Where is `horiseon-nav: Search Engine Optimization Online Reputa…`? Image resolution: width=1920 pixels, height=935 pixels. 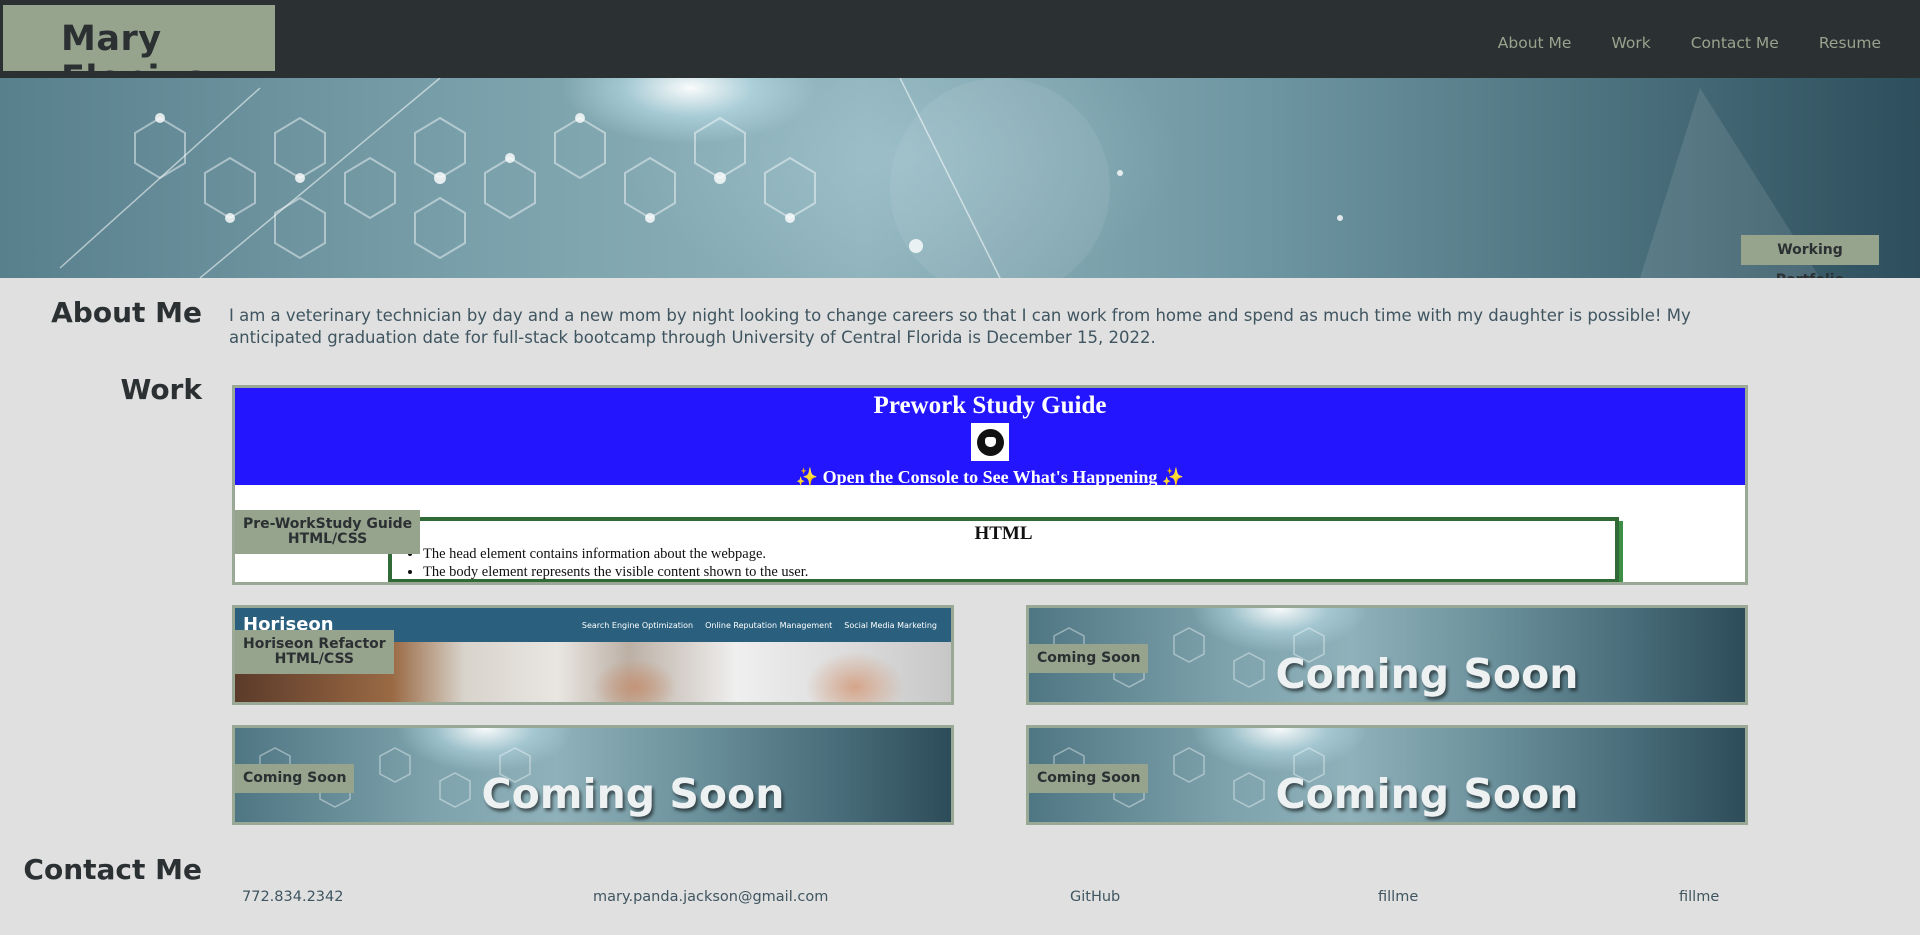 horiseon-nav: Search Engine Optimization Online Reputa… is located at coordinates (759, 625).